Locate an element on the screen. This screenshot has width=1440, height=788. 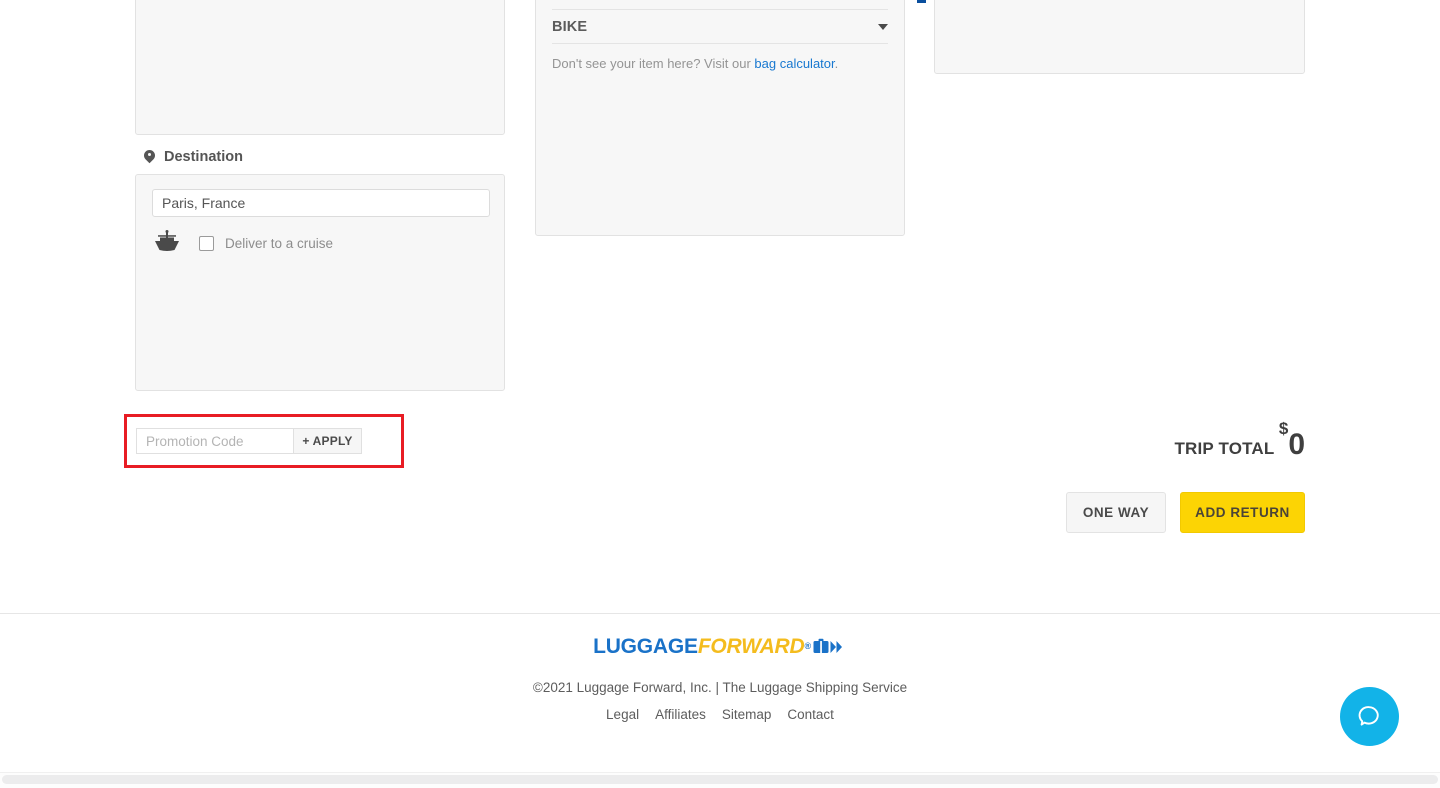
suitcase-chevrons-icon is located at coordinates (827, 645).